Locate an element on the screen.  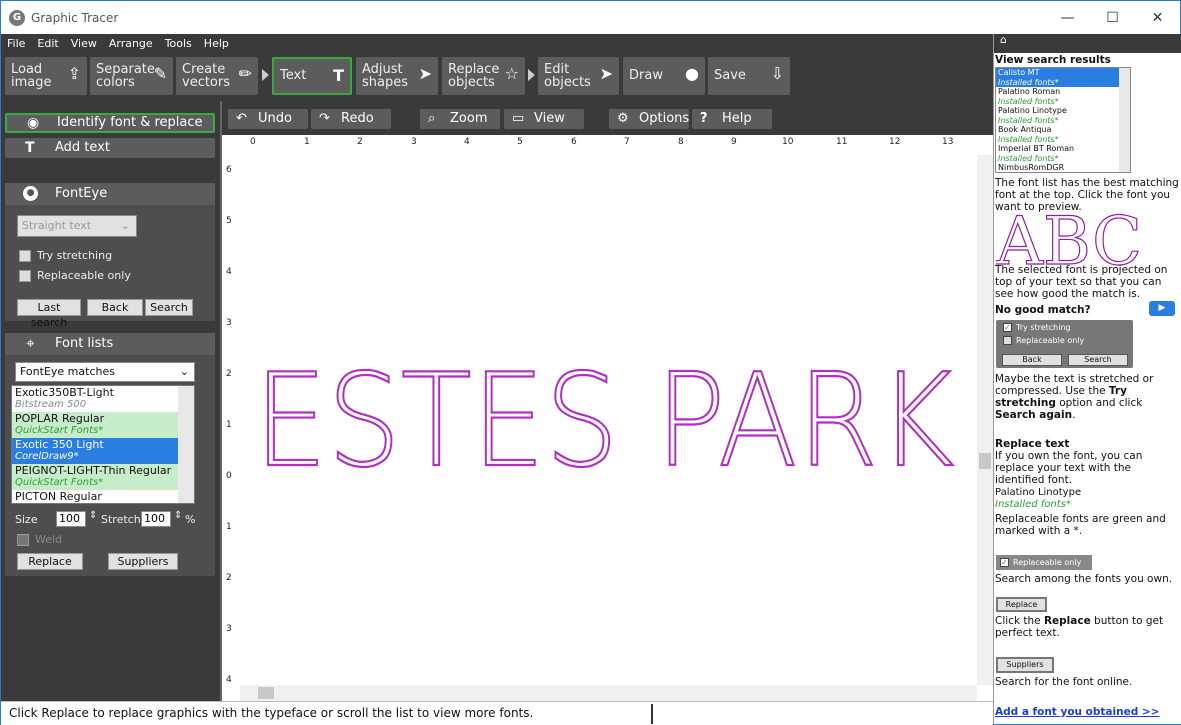
canvas-vscrollbar is located at coordinates (985, 420).